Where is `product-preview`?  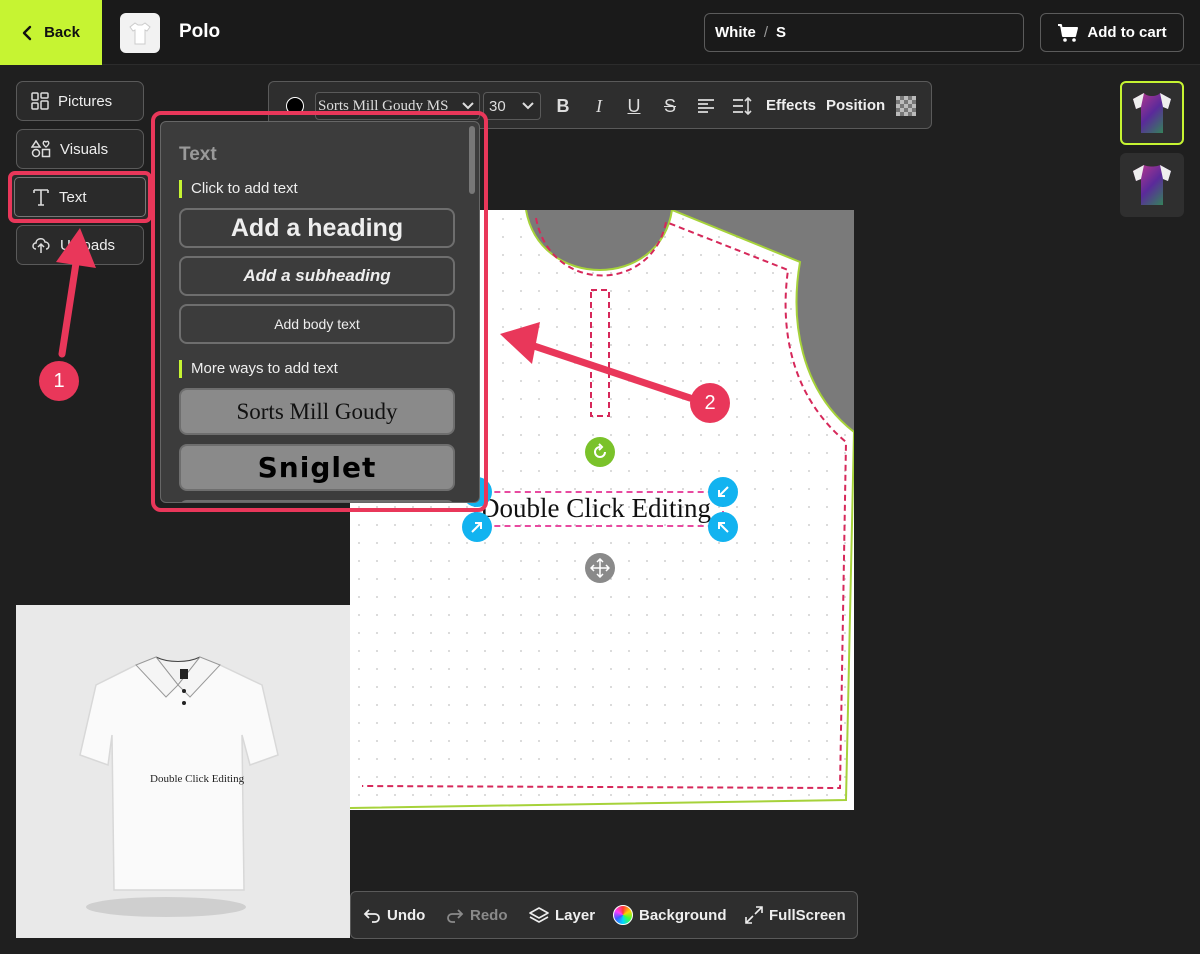
product-preview is located at coordinates (183, 771).